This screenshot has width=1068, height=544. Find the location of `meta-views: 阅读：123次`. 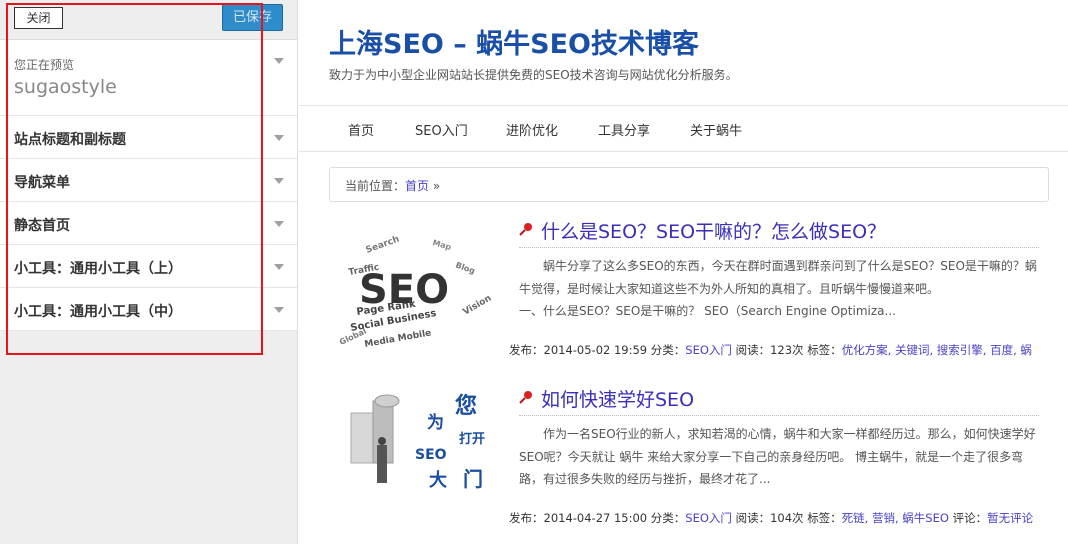

meta-views: 阅读：123次 is located at coordinates (769, 350).